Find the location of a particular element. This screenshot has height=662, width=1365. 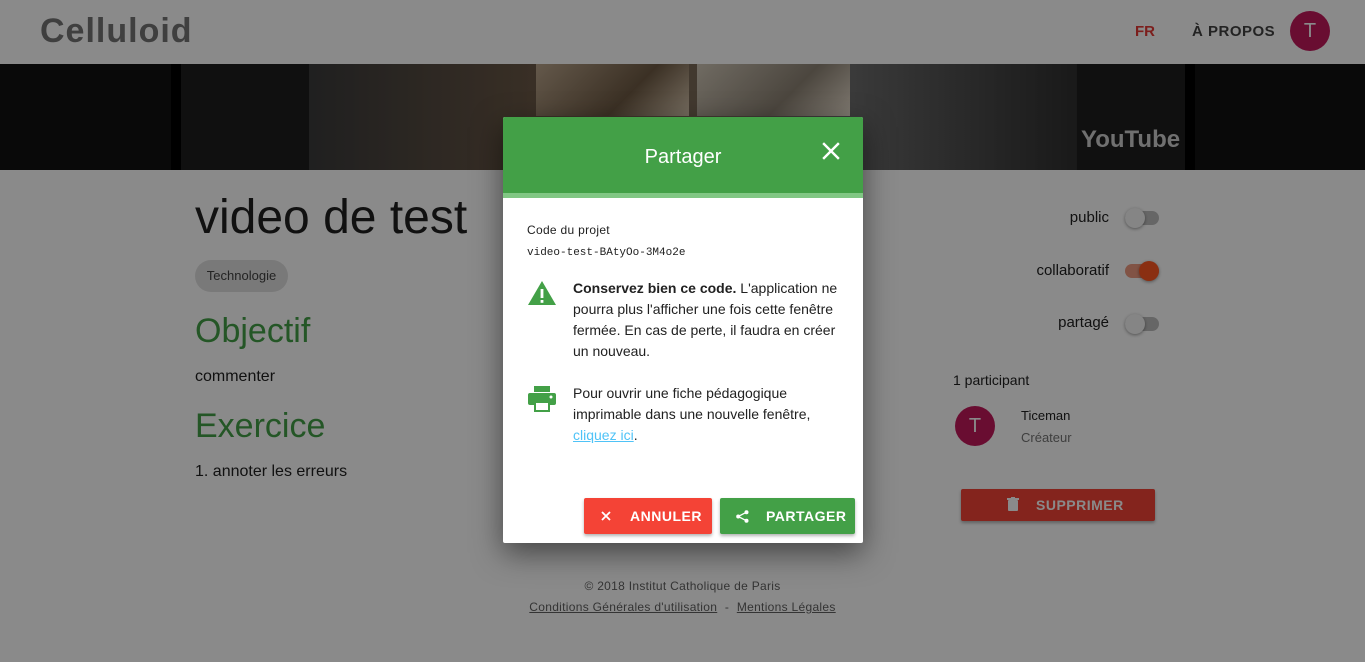

cancel-button: ANNULER is located at coordinates (648, 516).